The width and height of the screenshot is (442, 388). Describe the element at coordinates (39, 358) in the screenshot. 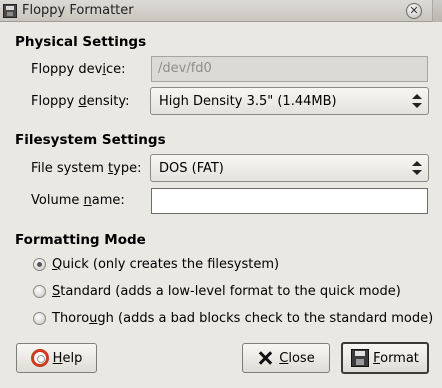

I see `help-lifebuoy-icon` at that location.